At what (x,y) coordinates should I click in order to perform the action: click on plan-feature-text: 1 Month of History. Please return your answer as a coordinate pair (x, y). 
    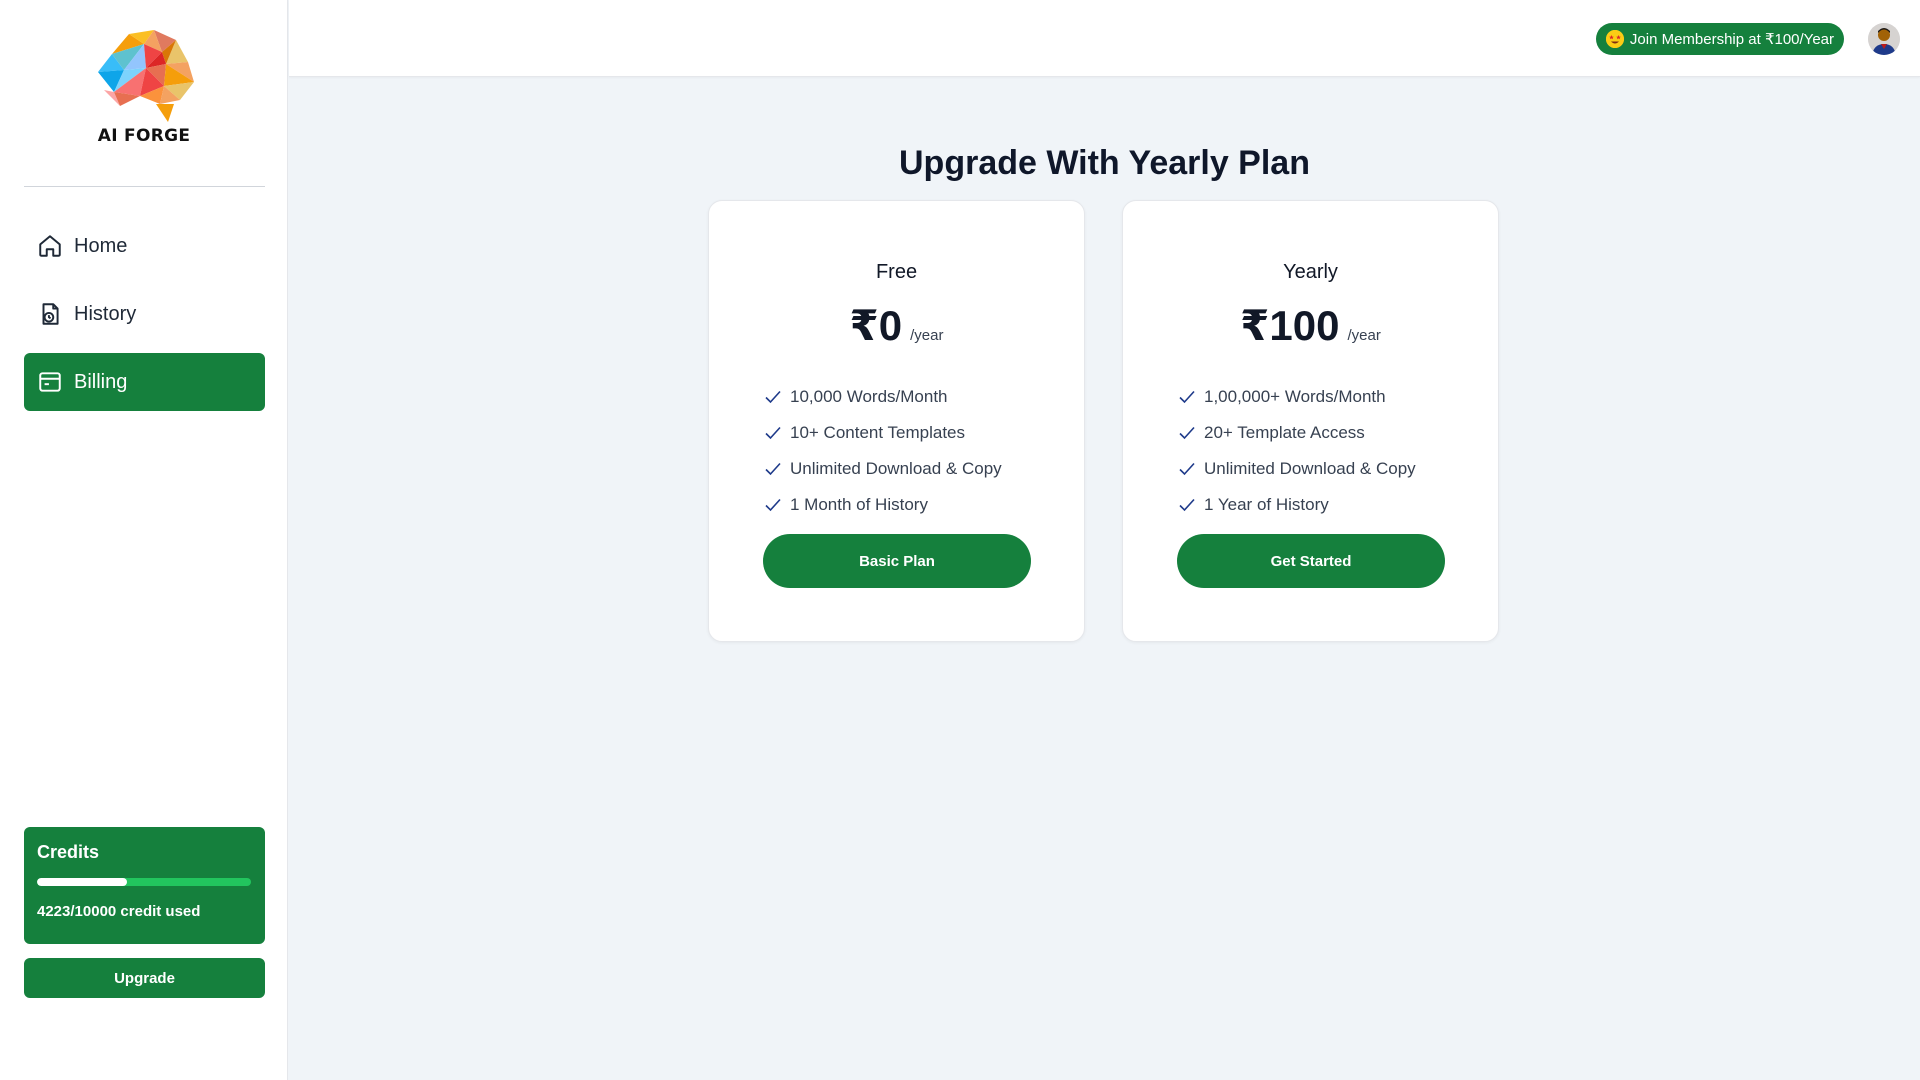
    Looking at the image, I should click on (859, 504).